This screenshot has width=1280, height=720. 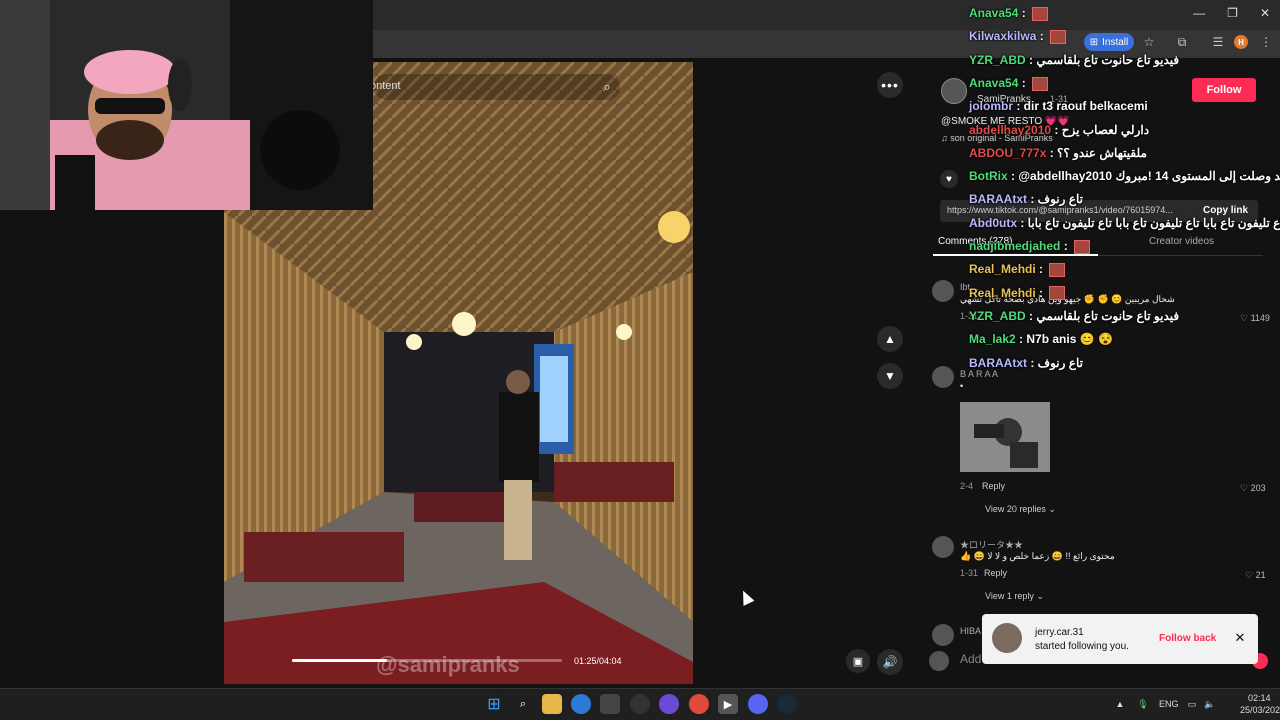 What do you see at coordinates (1060, 362) in the screenshot?
I see `chat-text: تاع رنوف` at bounding box center [1060, 362].